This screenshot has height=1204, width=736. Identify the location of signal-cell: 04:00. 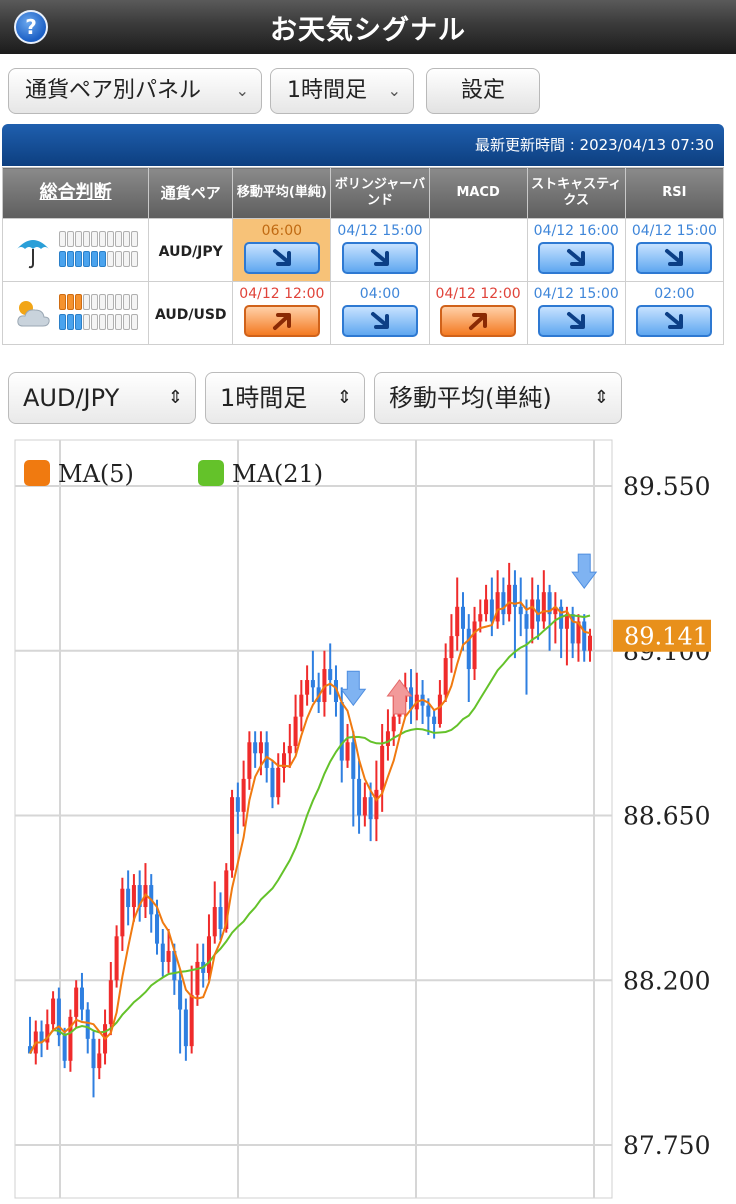
(380, 313).